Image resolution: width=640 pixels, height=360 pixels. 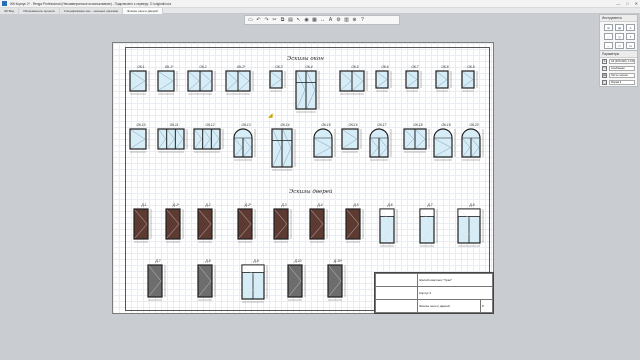 What do you see at coordinates (622, 82) in the screenshot?
I see `param-value-field: Форма 3` at bounding box center [622, 82].